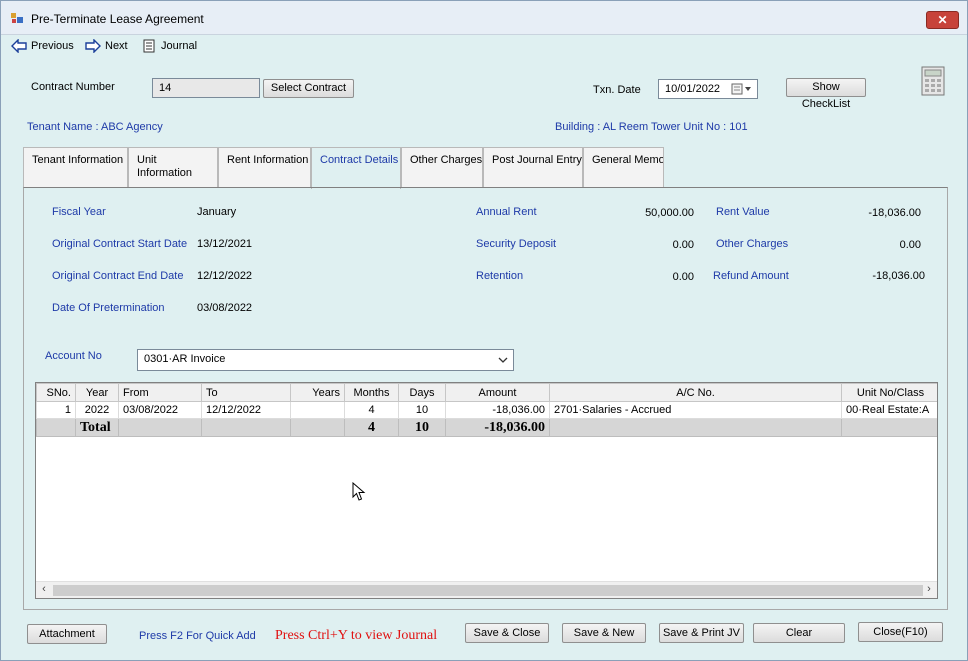 Image resolution: width=968 pixels, height=661 pixels. Describe the element at coordinates (484, 46) in the screenshot. I see `toolbar: Previous Next Journal` at that location.